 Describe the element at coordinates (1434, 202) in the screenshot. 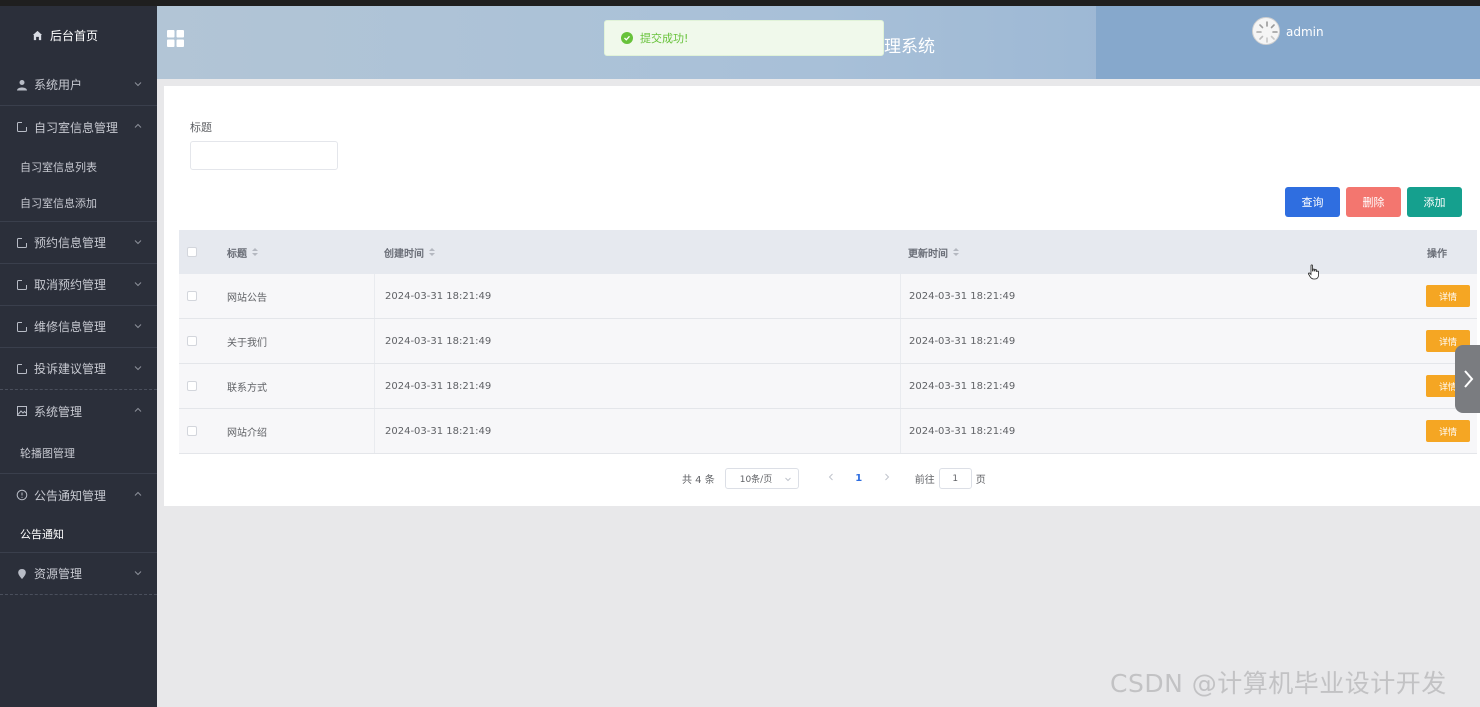

I see `add-button: 添加` at that location.